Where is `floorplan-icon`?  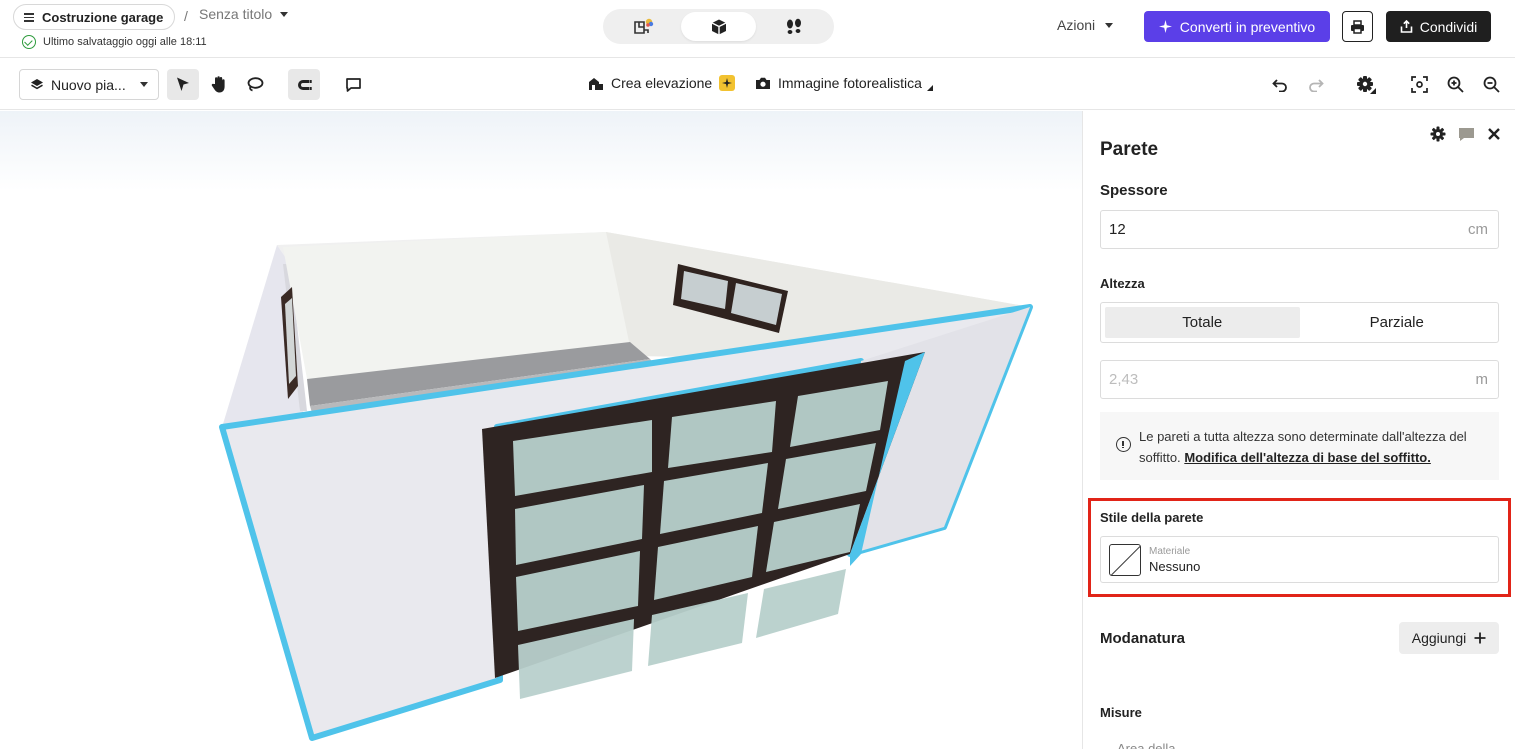 floorplan-icon is located at coordinates (643, 26).